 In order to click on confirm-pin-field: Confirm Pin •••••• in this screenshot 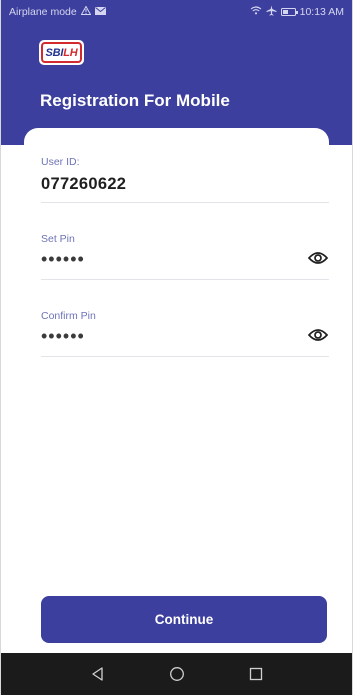, I will do `click(185, 333)`.